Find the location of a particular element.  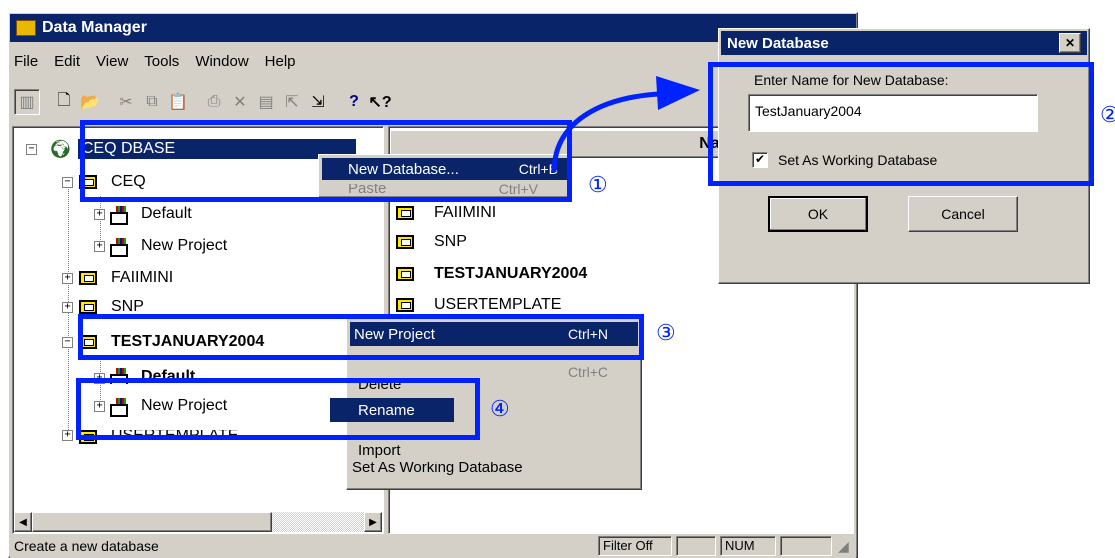

menu-item-set-working: Set As Working Database is located at coordinates (437, 471).